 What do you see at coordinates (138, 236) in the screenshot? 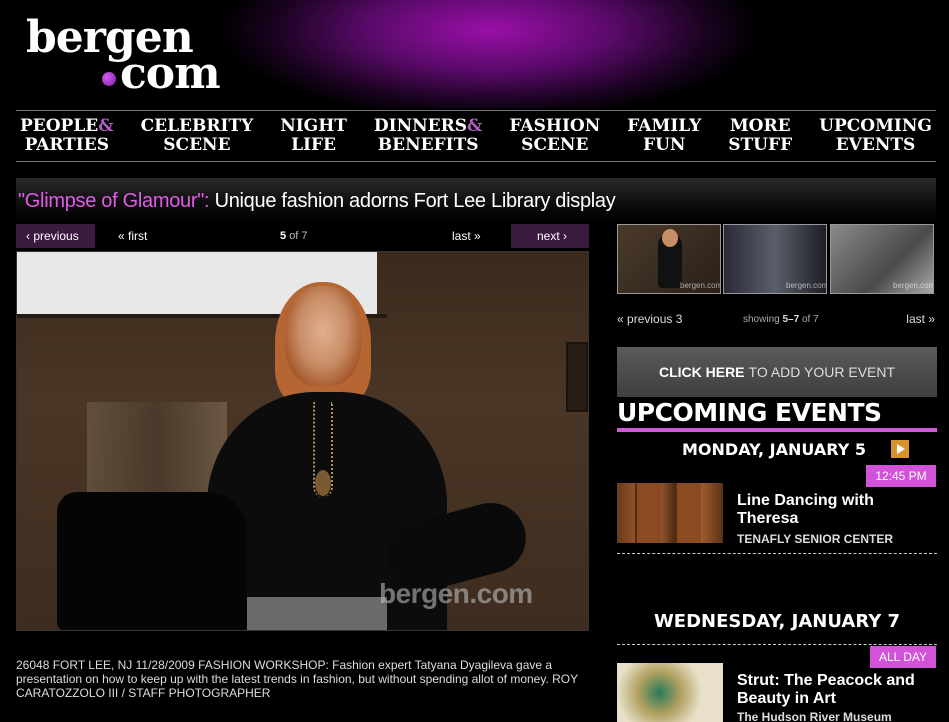
I see `first-label: first` at bounding box center [138, 236].